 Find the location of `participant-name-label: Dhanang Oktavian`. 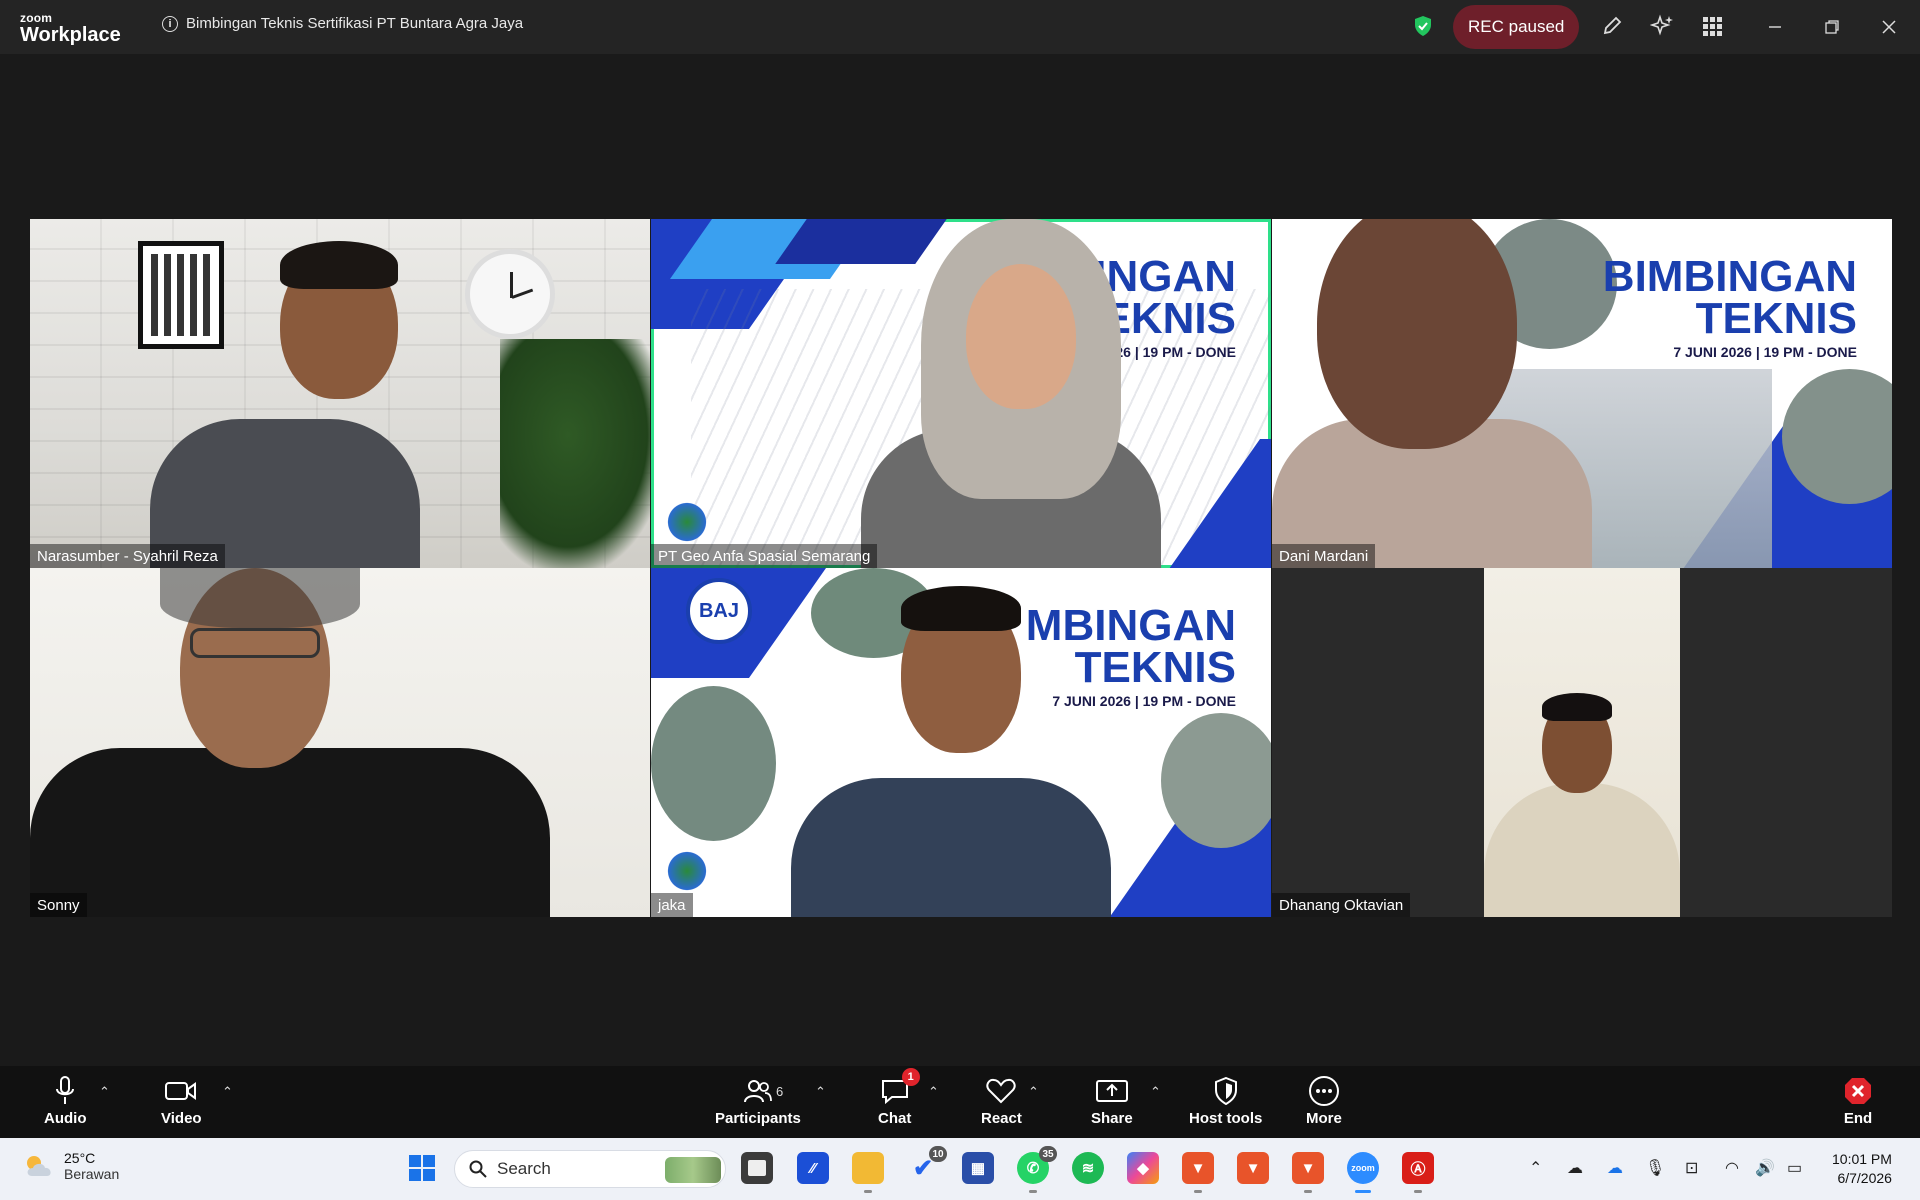

participant-name-label: Dhanang Oktavian is located at coordinates (1341, 905).